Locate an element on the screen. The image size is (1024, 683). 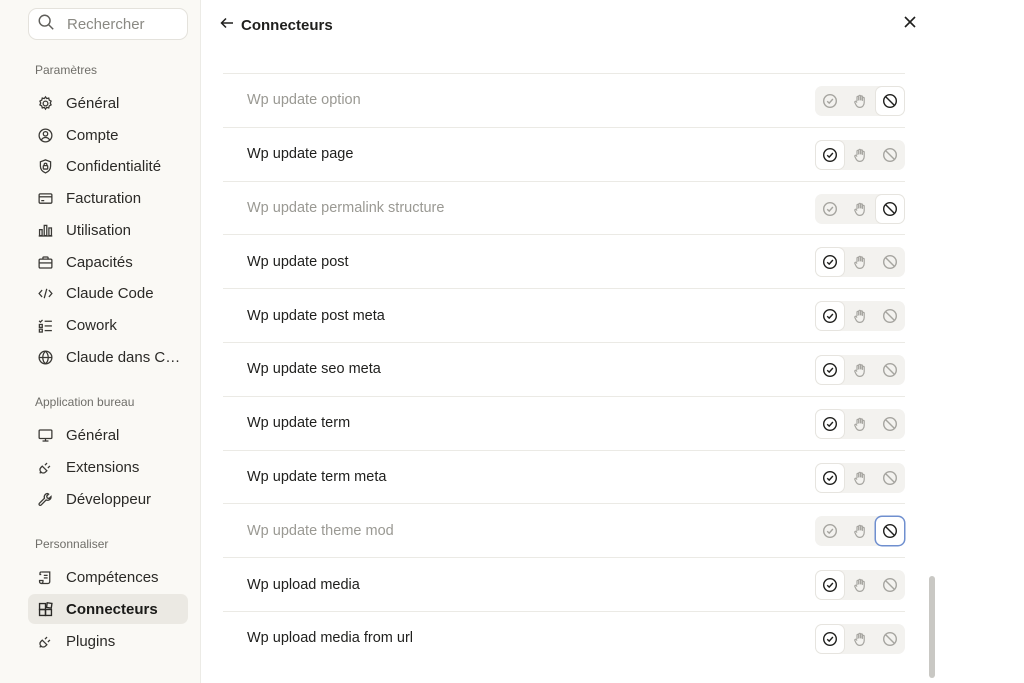
sidebar-item-plugins: Plugins is located at coordinates (108, 641).